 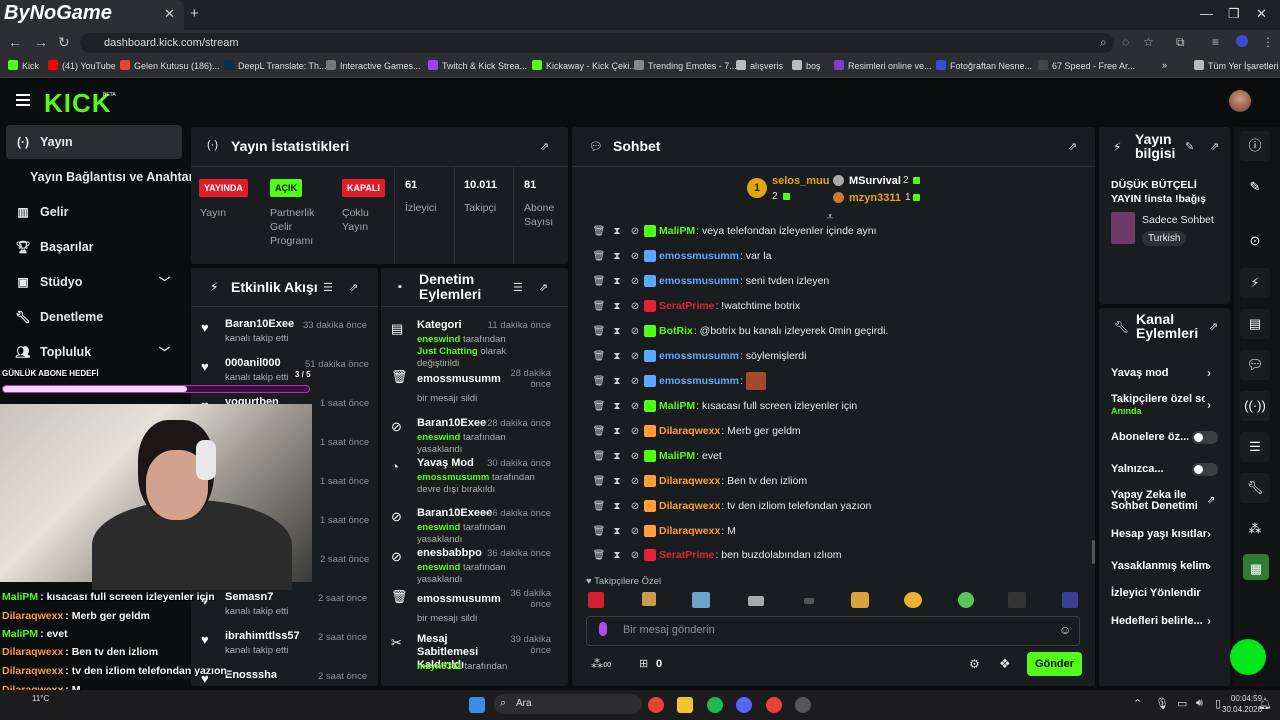 I want to click on floating-action-button, so click(x=1248, y=657).